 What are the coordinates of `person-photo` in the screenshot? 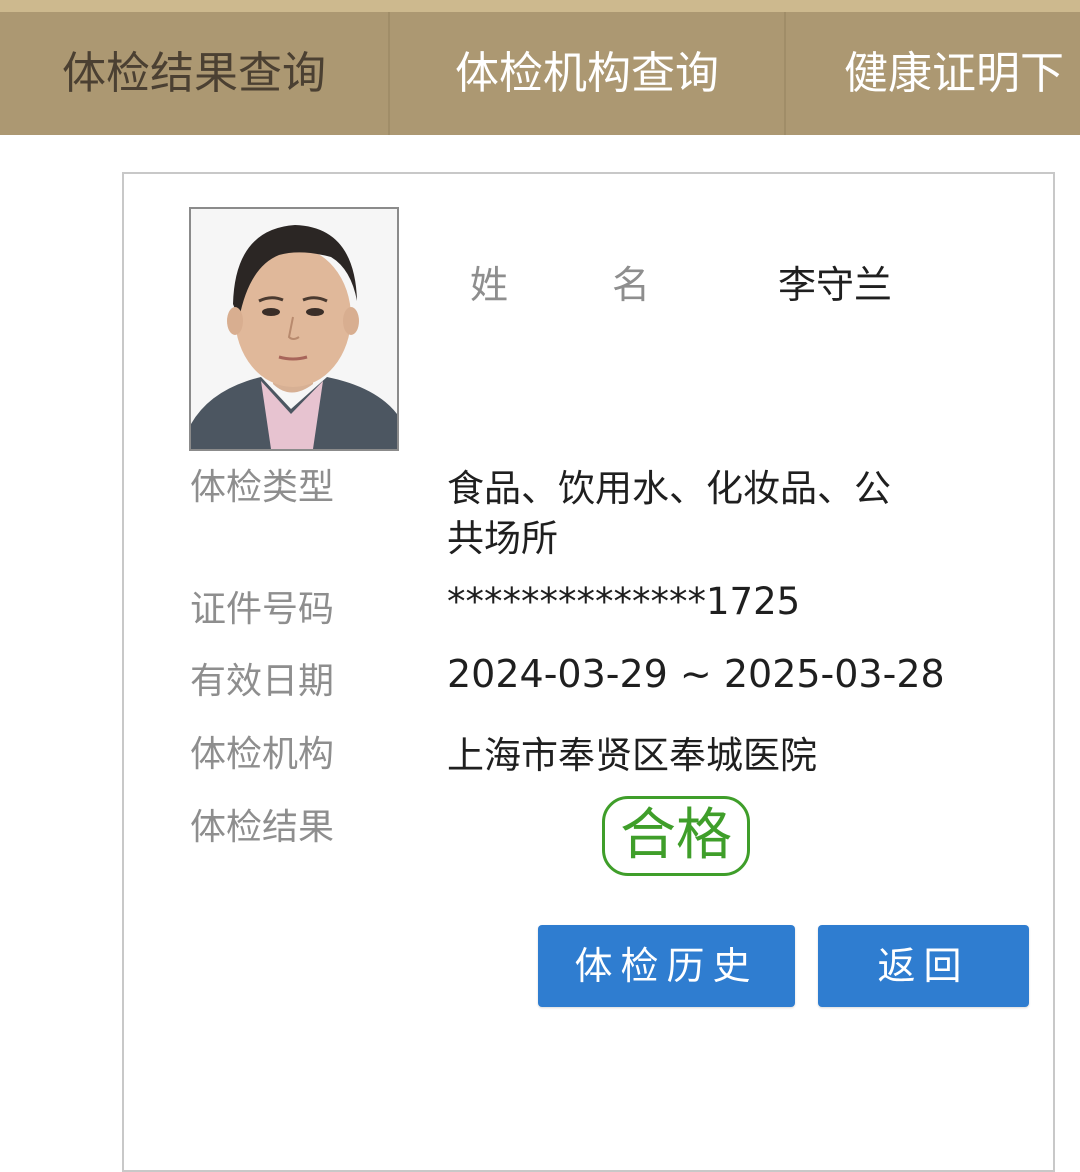 It's located at (294, 329).